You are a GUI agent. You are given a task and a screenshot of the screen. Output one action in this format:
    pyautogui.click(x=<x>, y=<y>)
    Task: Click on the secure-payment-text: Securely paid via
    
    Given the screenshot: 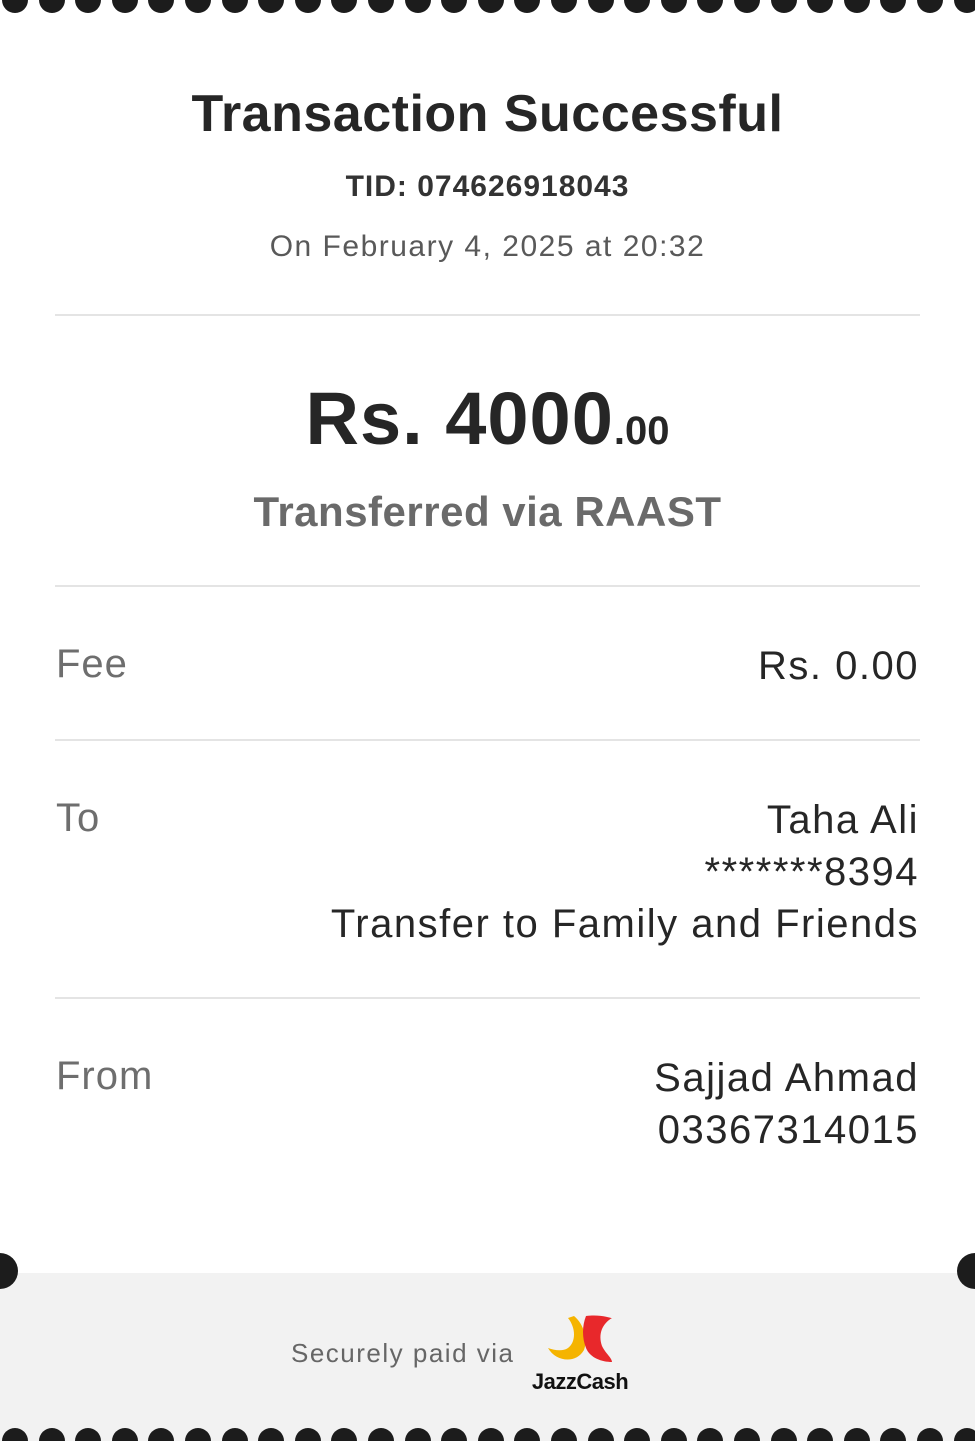 What is the action you would take?
    pyautogui.click(x=403, y=1353)
    